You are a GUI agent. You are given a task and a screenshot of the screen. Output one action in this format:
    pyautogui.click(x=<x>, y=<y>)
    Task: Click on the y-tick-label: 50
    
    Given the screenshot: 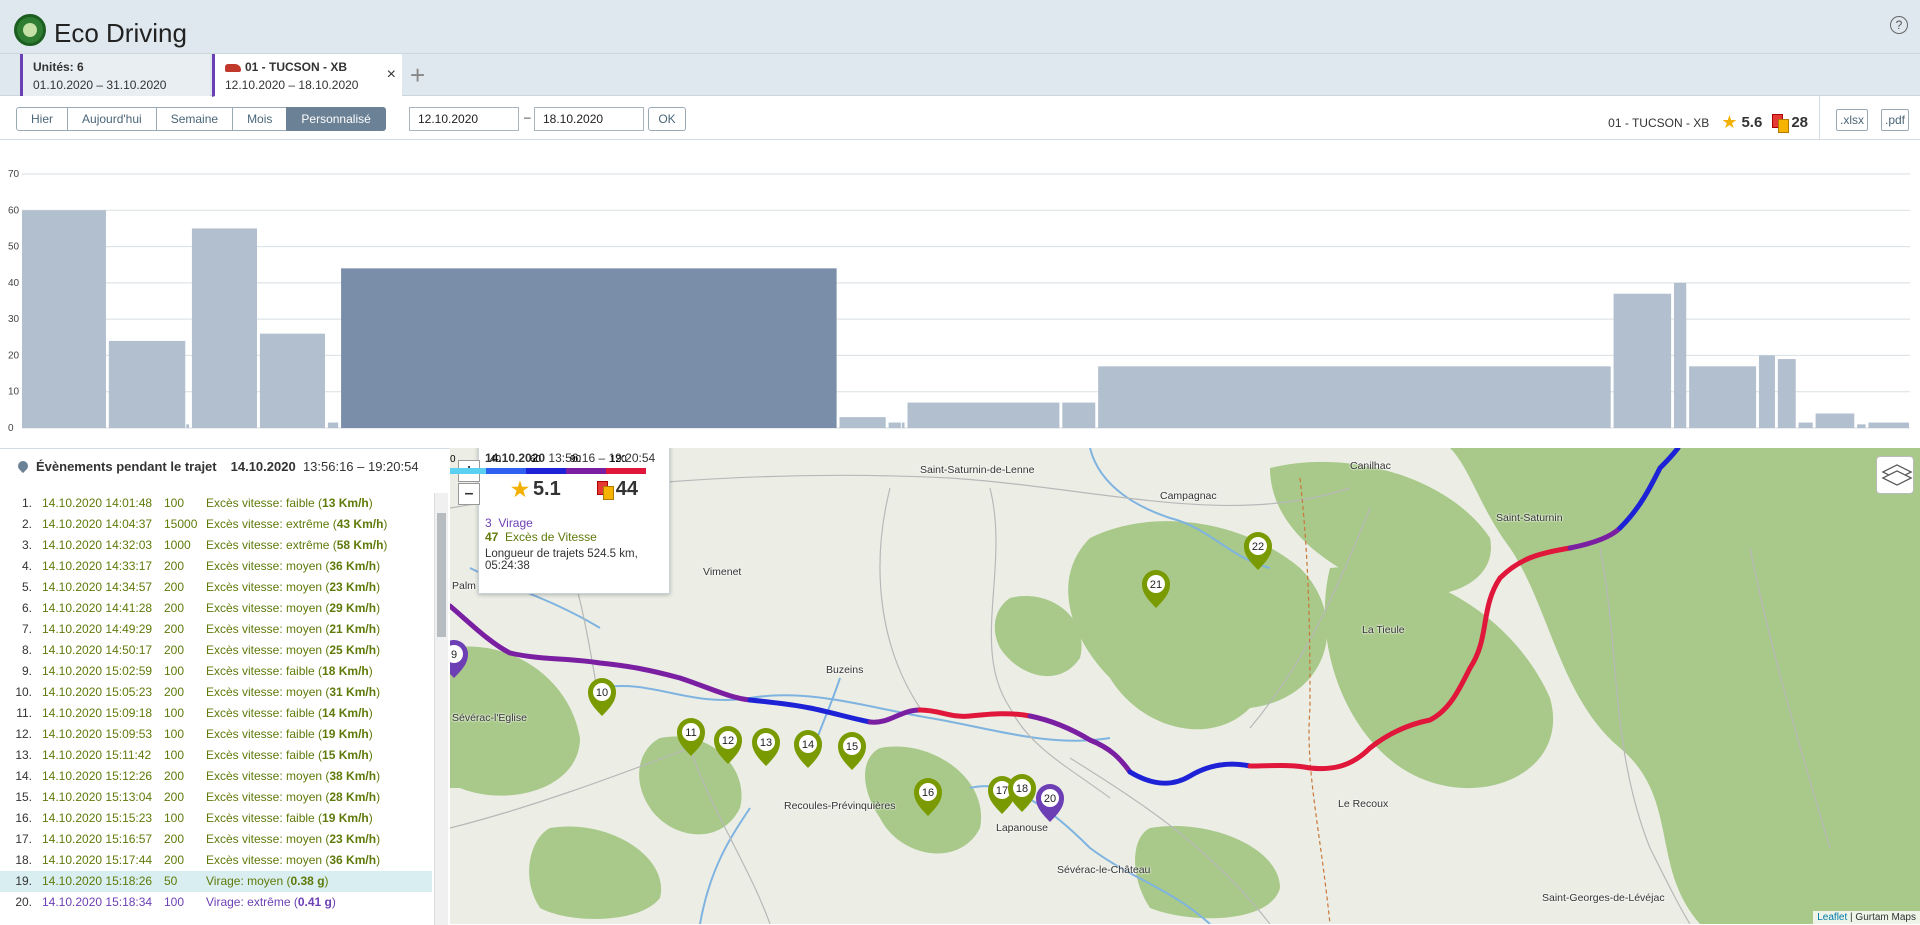 What is the action you would take?
    pyautogui.click(x=14, y=247)
    